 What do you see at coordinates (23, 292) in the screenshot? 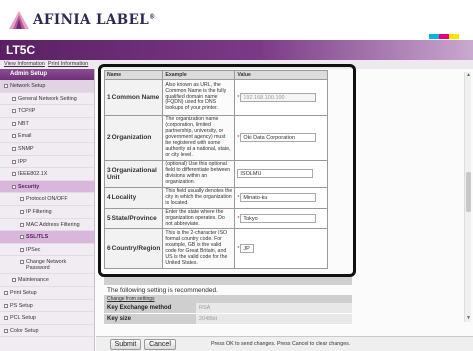
I see `sidebar-item-label: Print Setup` at bounding box center [23, 292].